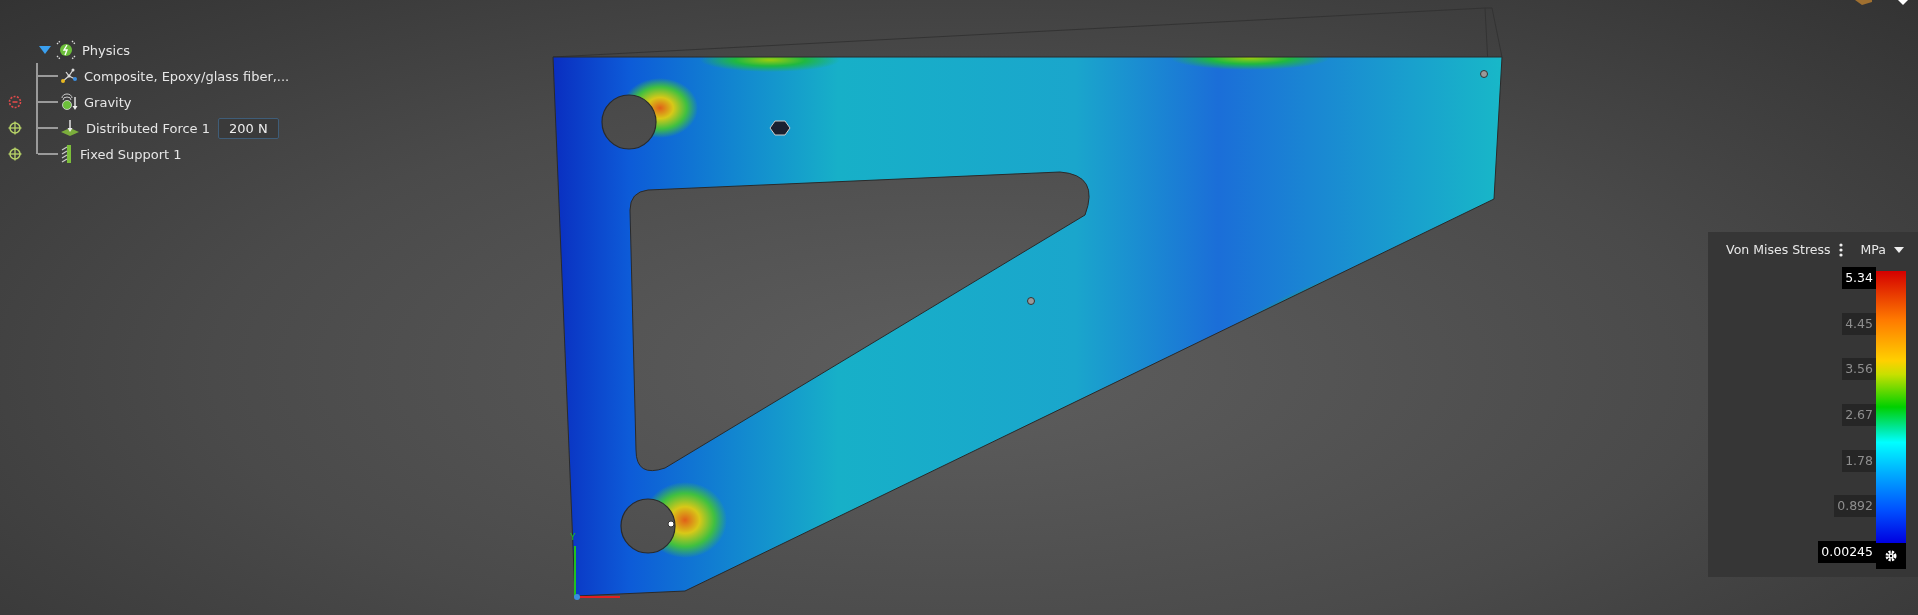 Image resolution: width=1918 pixels, height=615 pixels. I want to click on scale-value: 0.00245, so click(1847, 551).